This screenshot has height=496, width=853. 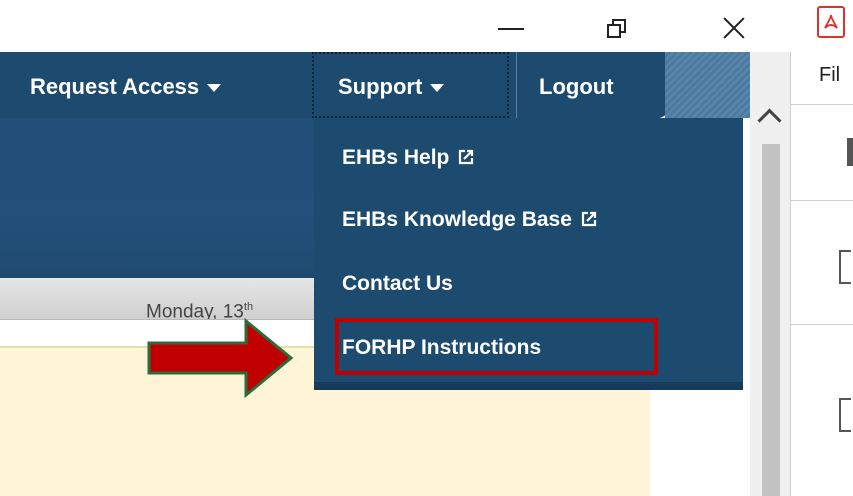 I want to click on nav-support-label: Support, so click(x=380, y=86).